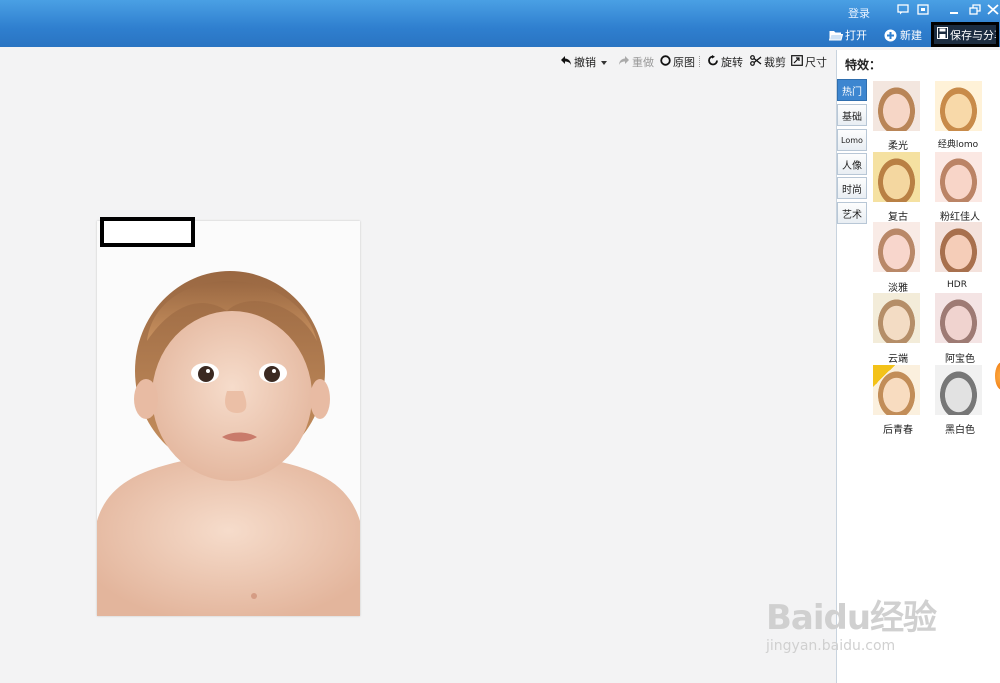 This screenshot has height=683, width=1000. I want to click on original-label: 原图, so click(684, 62).